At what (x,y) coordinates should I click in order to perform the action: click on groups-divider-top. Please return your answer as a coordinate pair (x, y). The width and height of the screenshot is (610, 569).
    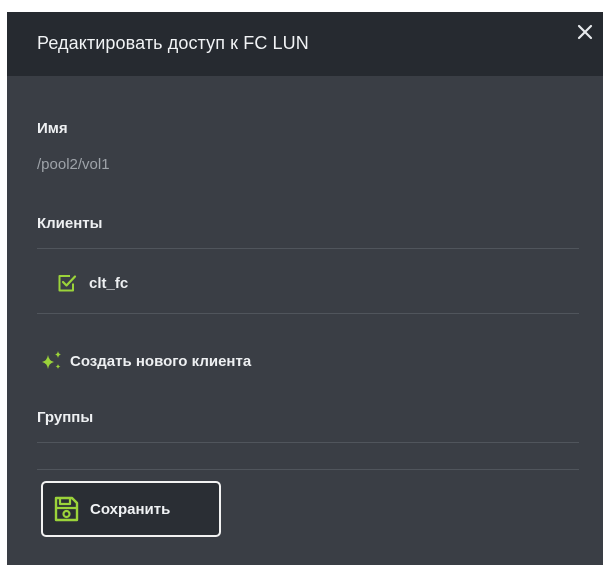
    Looking at the image, I should click on (308, 442).